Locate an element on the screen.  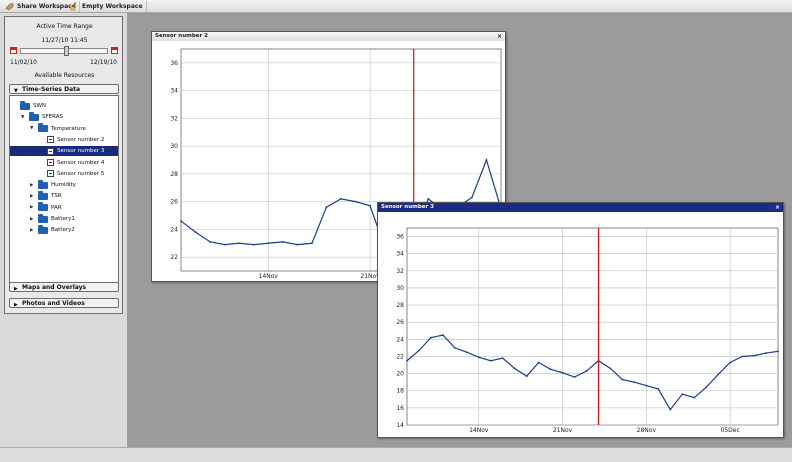
window-title: Sensor number 3 is located at coordinates (407, 207).